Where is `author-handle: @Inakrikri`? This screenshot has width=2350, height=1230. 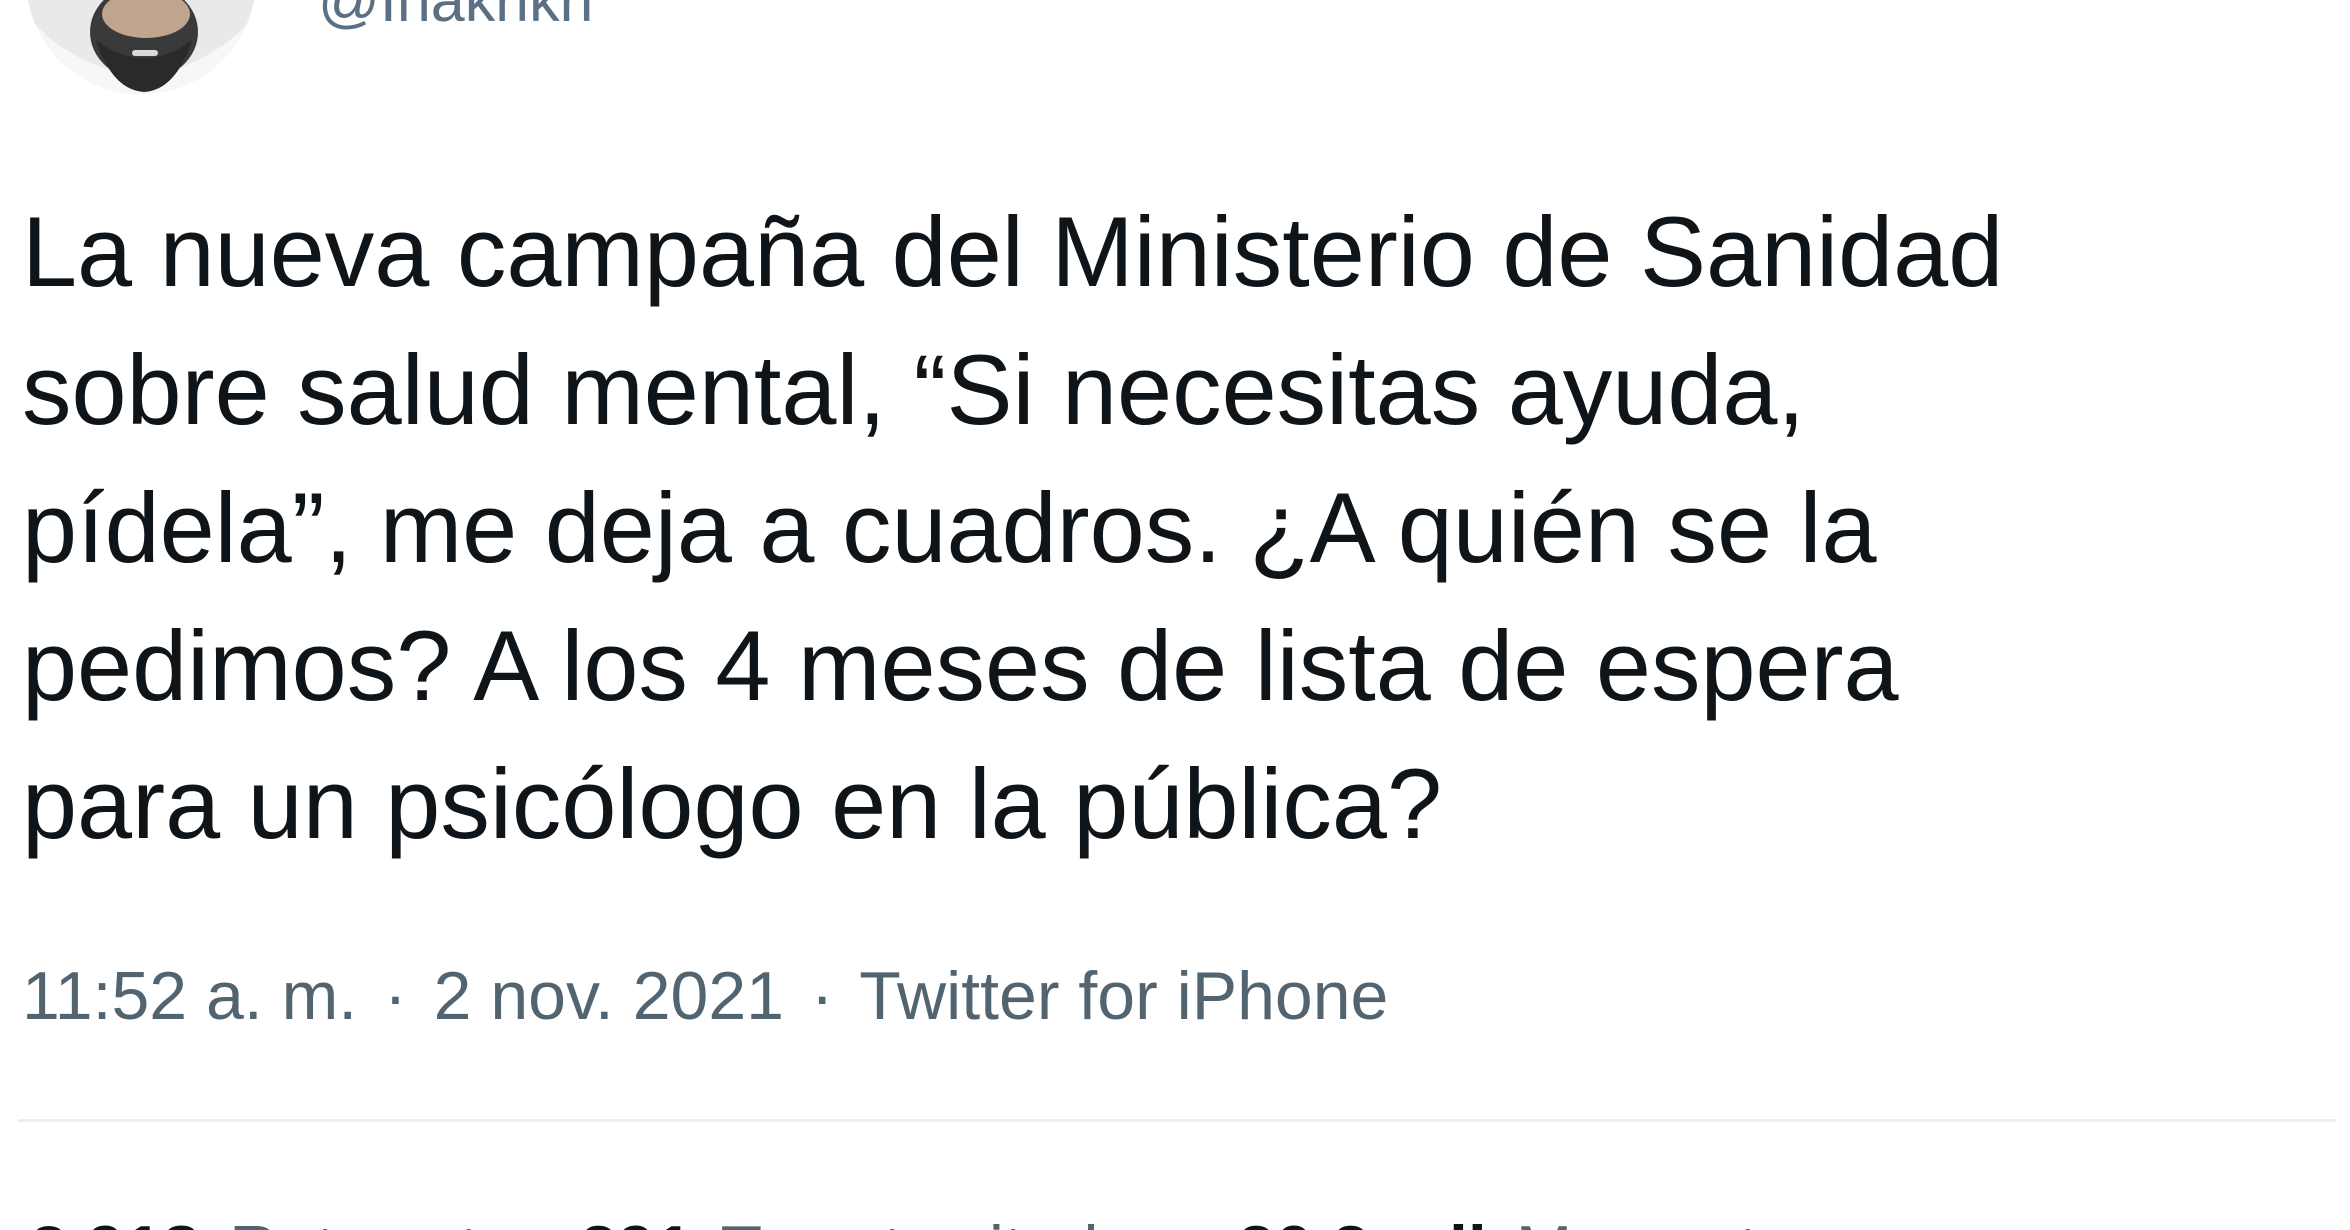 author-handle: @Inakrikri is located at coordinates (455, 20).